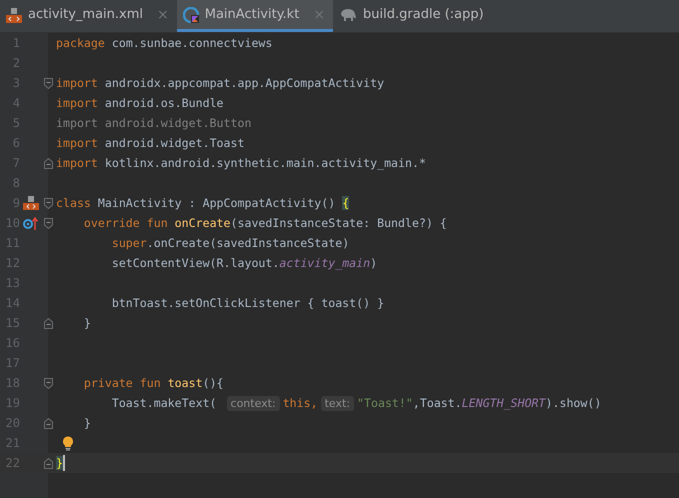 The image size is (679, 498). What do you see at coordinates (348, 15) in the screenshot?
I see `elephant-icon` at bounding box center [348, 15].